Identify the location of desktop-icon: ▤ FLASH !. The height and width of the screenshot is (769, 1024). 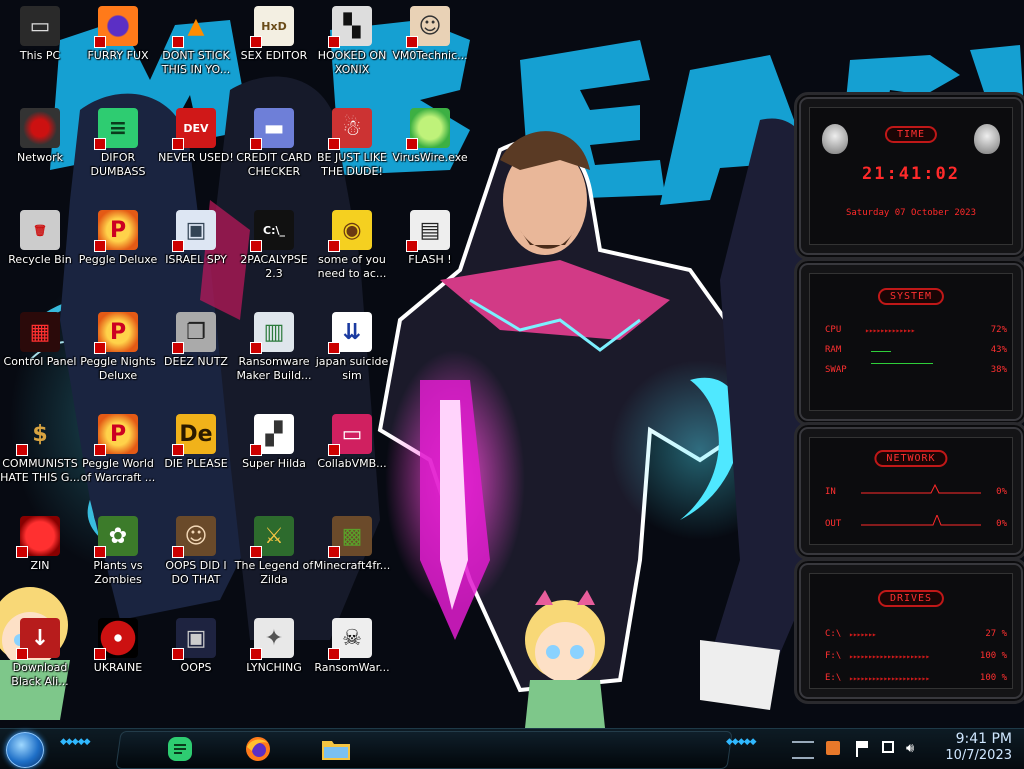
(430, 238).